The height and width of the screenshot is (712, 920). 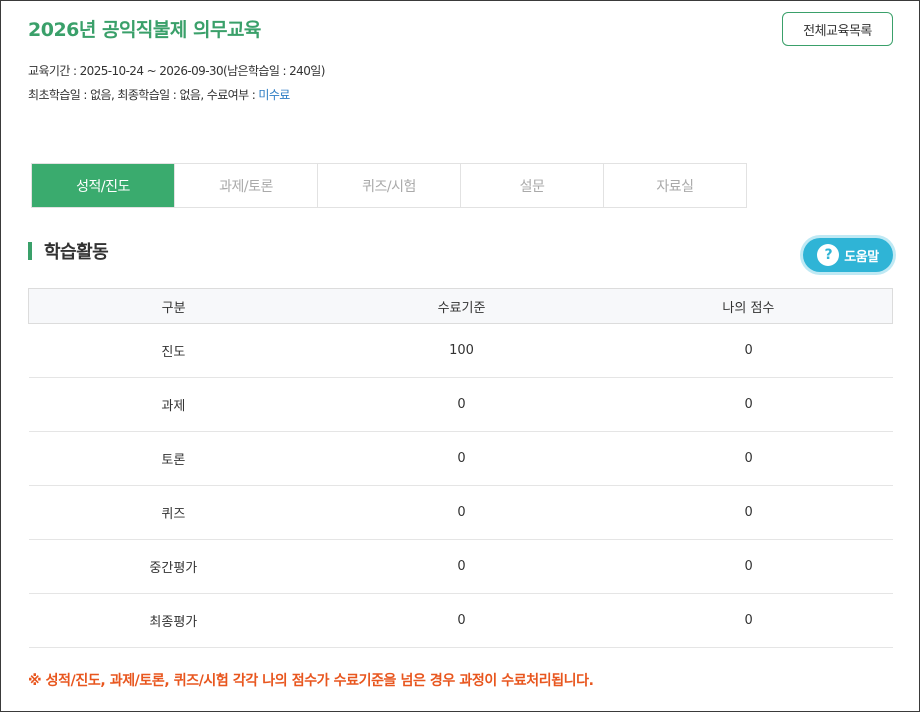 I want to click on table-row: 과제 0 0, so click(x=460, y=404).